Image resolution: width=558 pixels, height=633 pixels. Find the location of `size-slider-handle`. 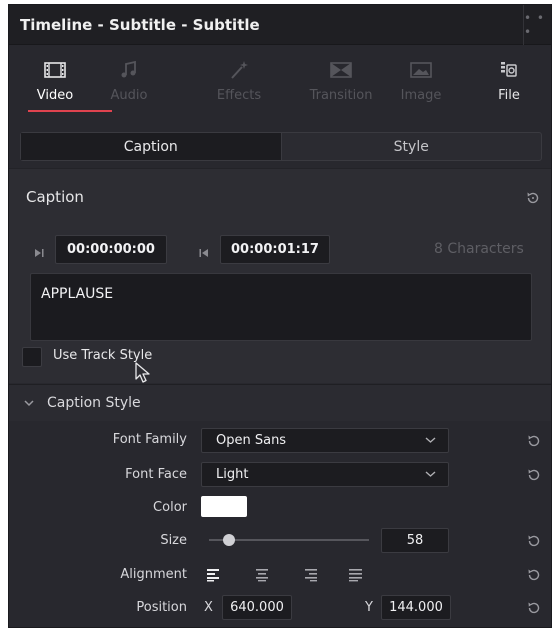

size-slider-handle is located at coordinates (229, 540).